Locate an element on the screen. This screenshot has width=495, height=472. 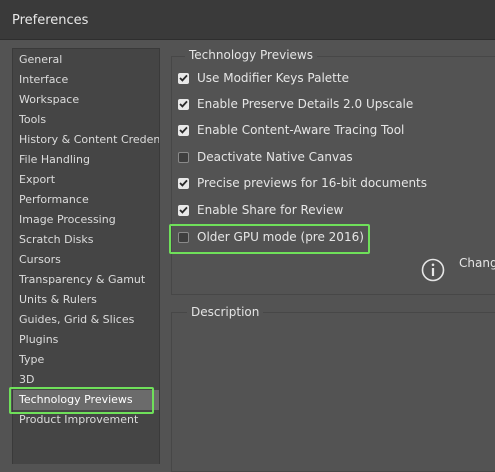
sidebar-item-performance: Performance is located at coordinates (89, 200).